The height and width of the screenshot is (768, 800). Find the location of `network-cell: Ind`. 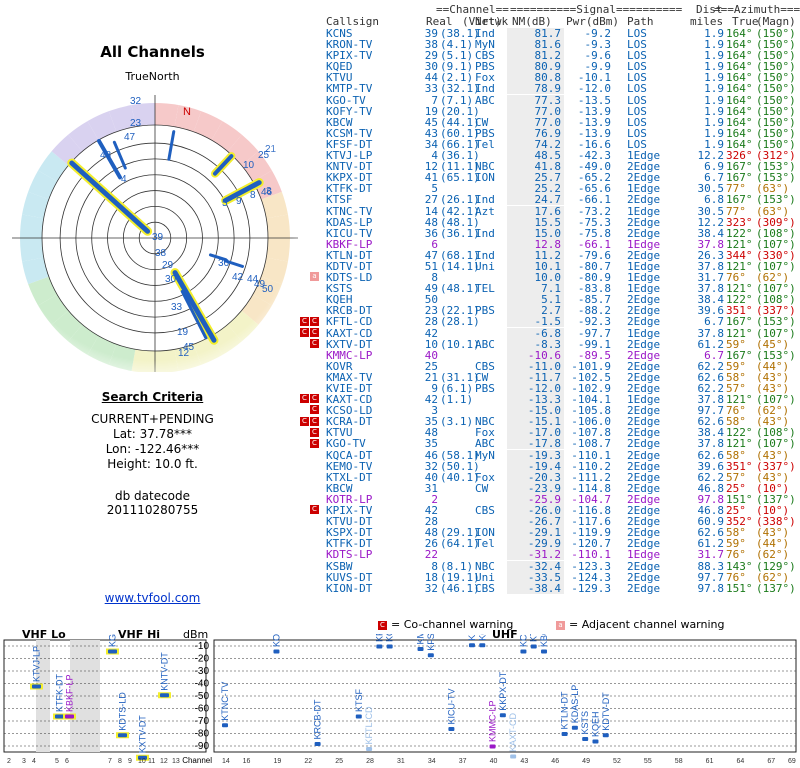

network-cell: Ind is located at coordinates (485, 200).